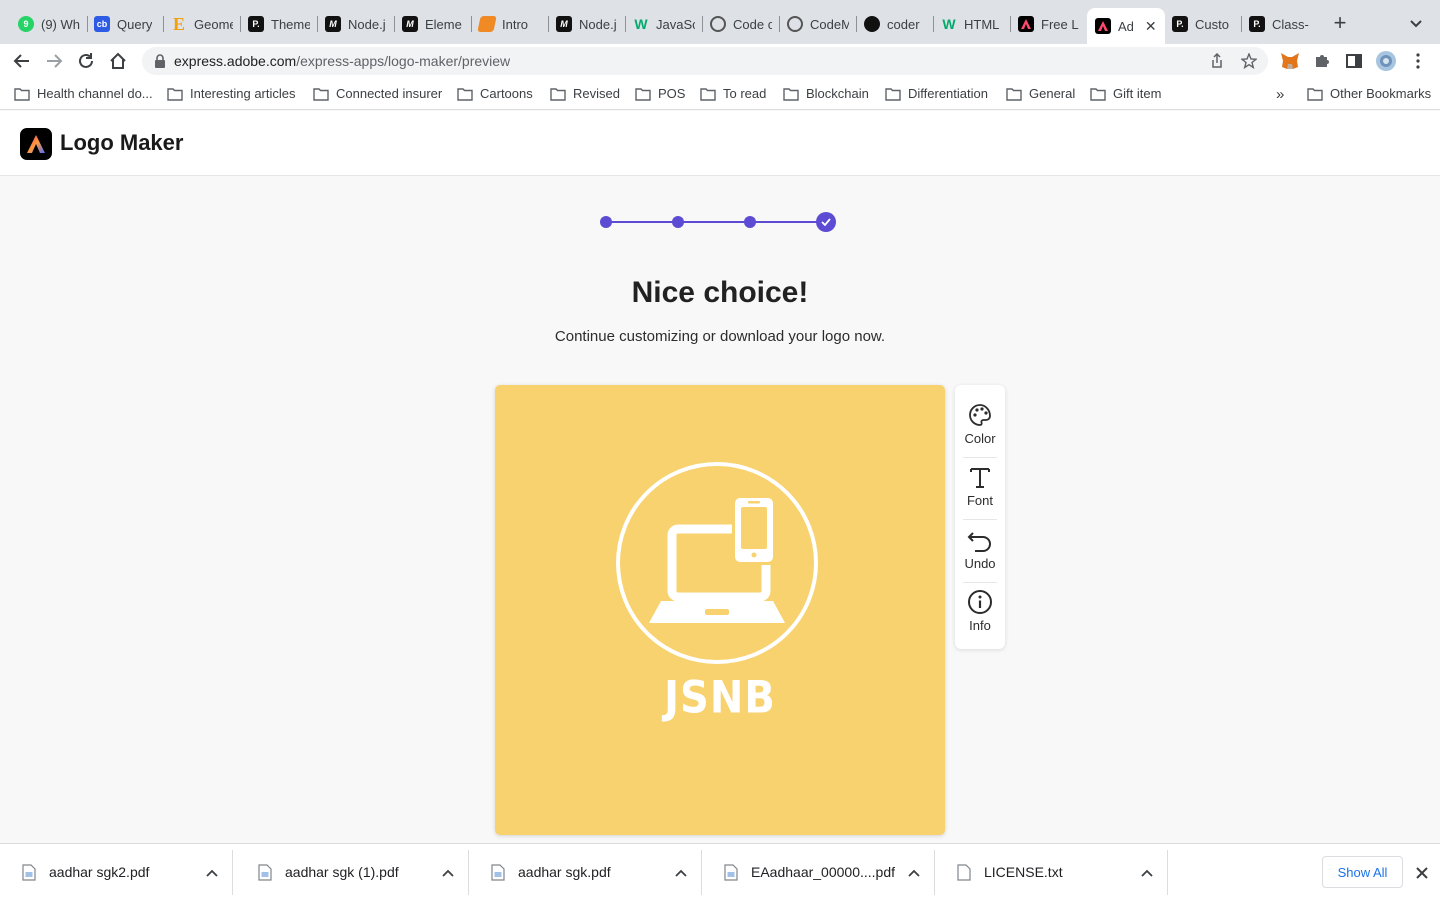  I want to click on color-button: Color, so click(980, 425).